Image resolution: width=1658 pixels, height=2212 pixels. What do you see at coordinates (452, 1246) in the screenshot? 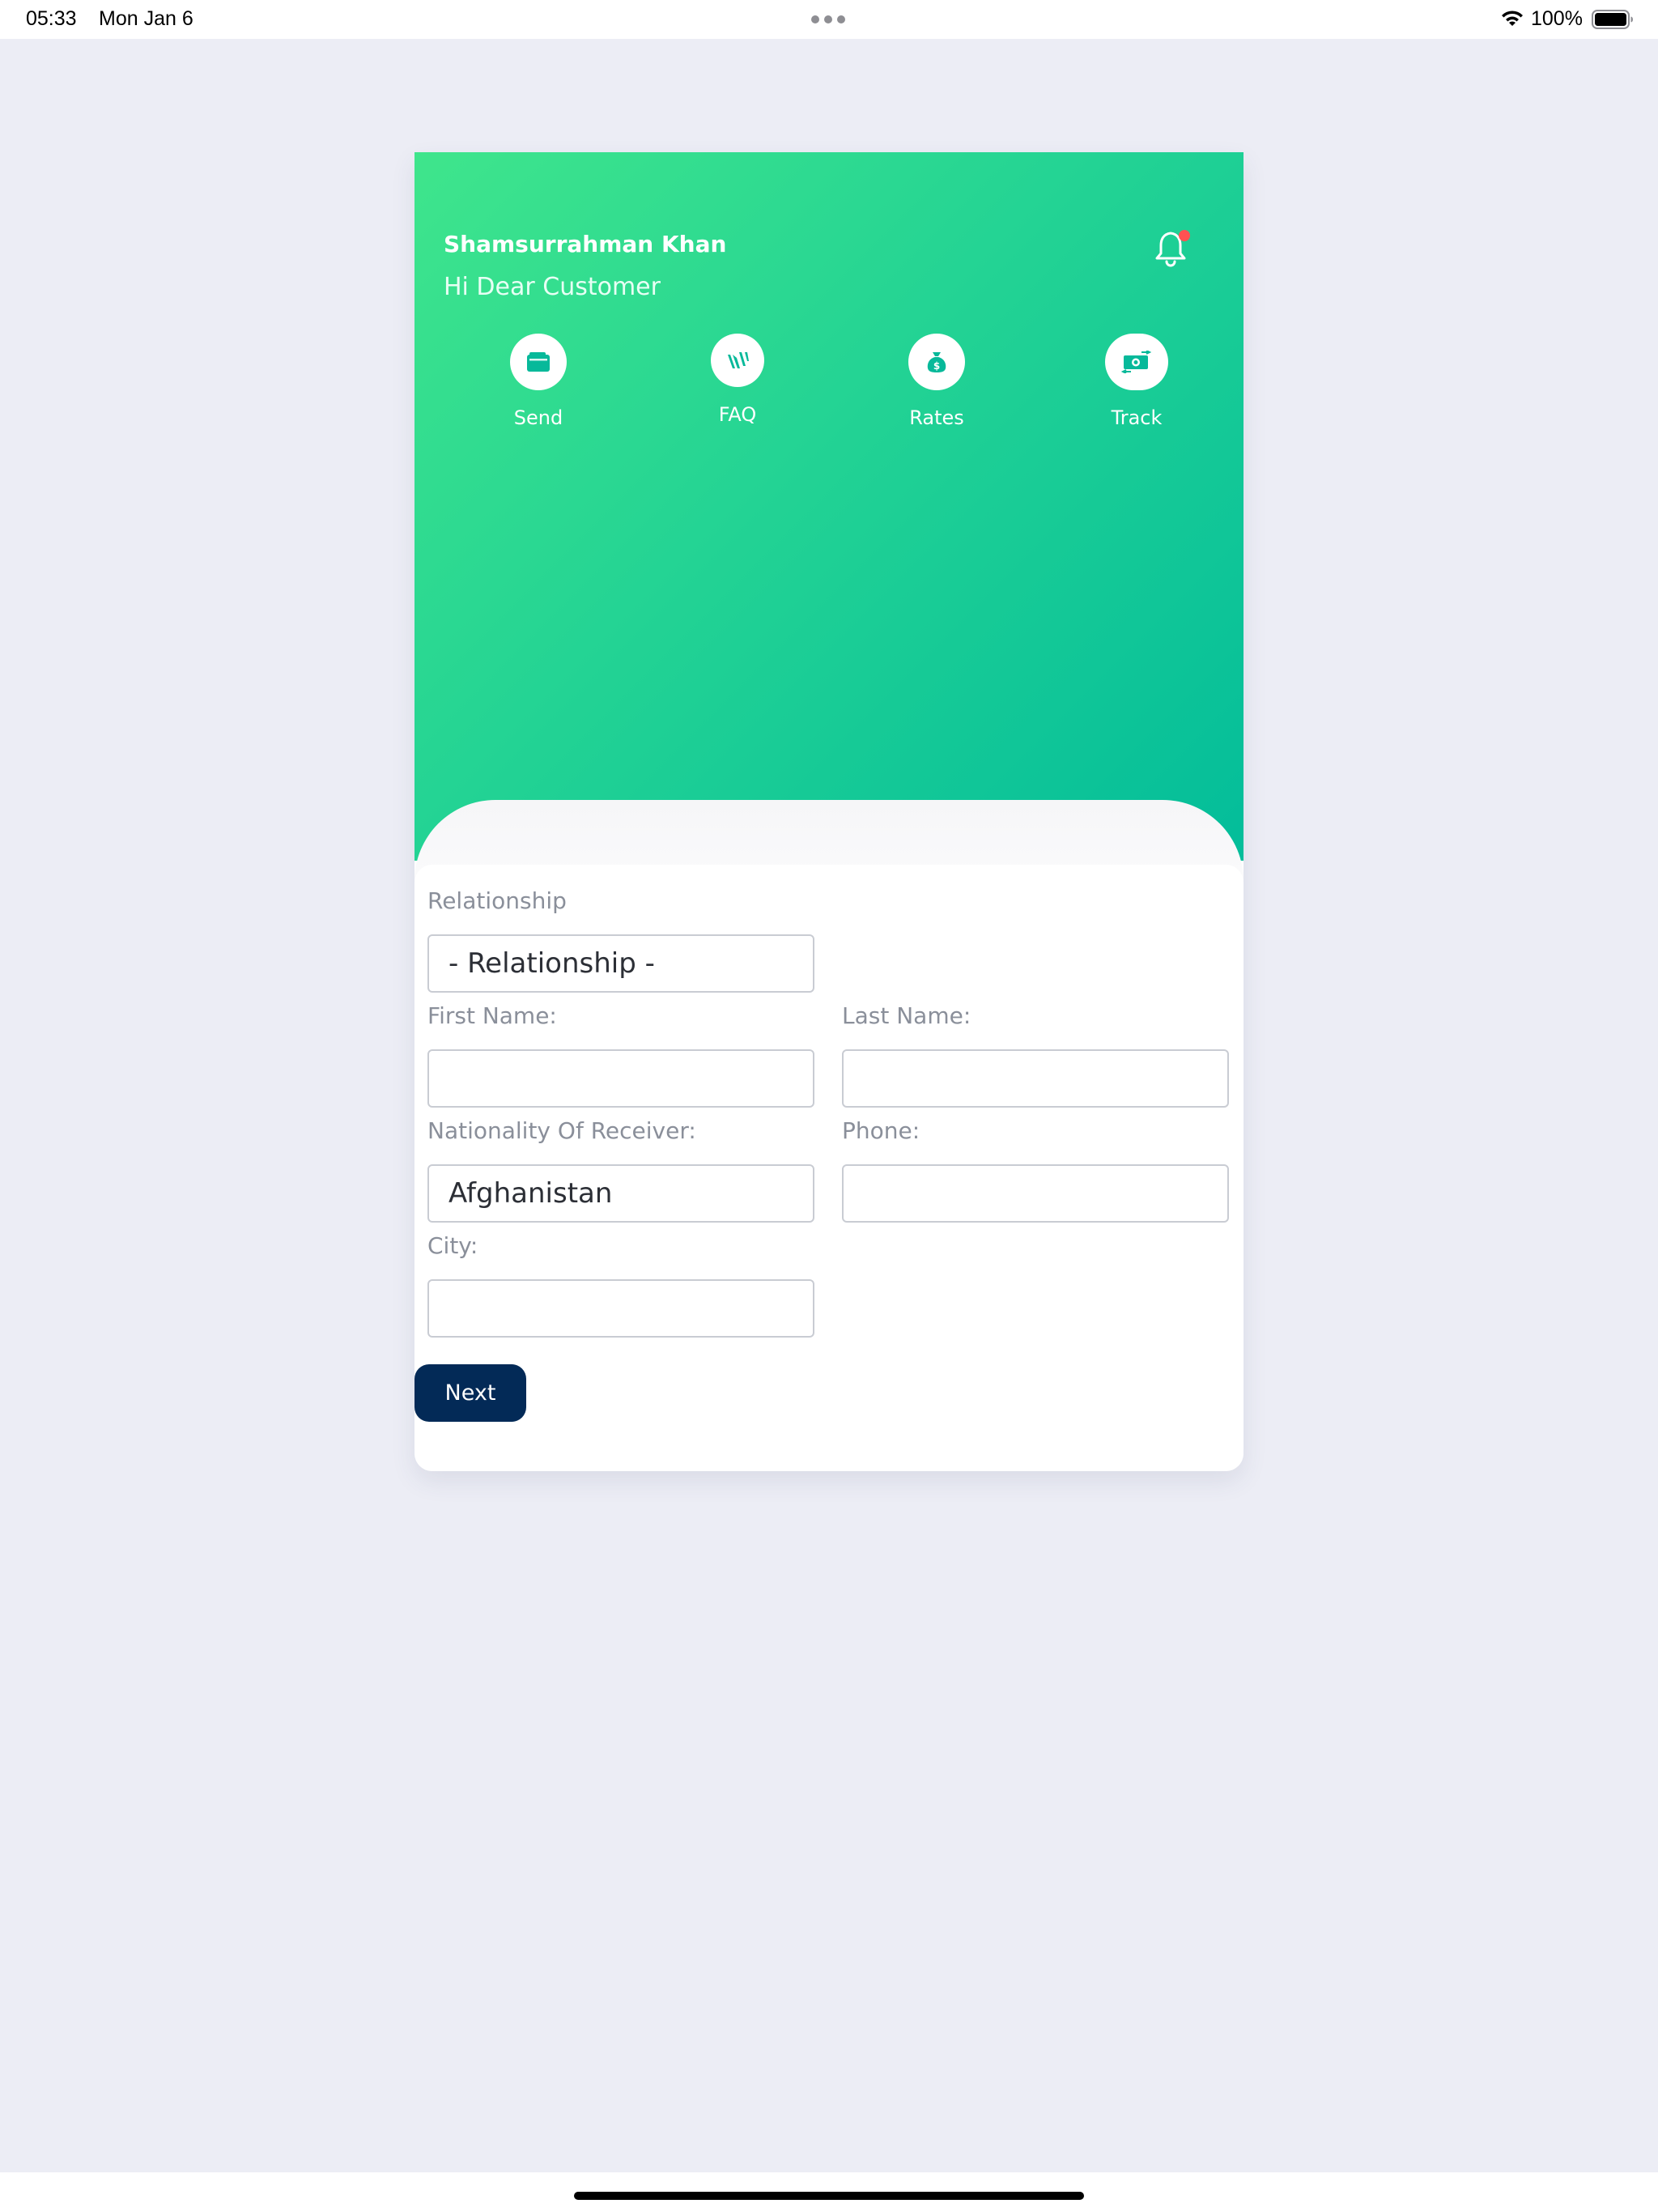
I see `city-label: City:` at bounding box center [452, 1246].